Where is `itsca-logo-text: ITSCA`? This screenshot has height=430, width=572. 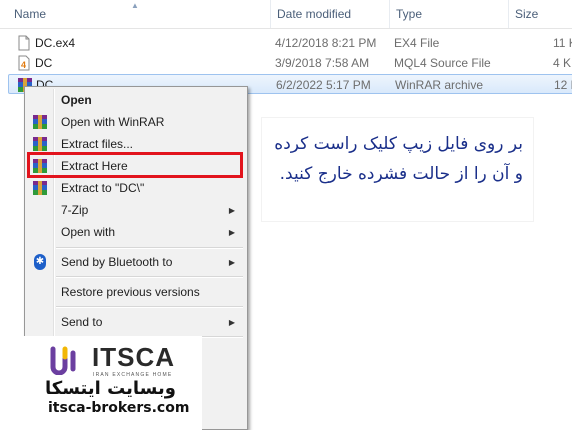
itsca-logo-text: ITSCA is located at coordinates (133, 357).